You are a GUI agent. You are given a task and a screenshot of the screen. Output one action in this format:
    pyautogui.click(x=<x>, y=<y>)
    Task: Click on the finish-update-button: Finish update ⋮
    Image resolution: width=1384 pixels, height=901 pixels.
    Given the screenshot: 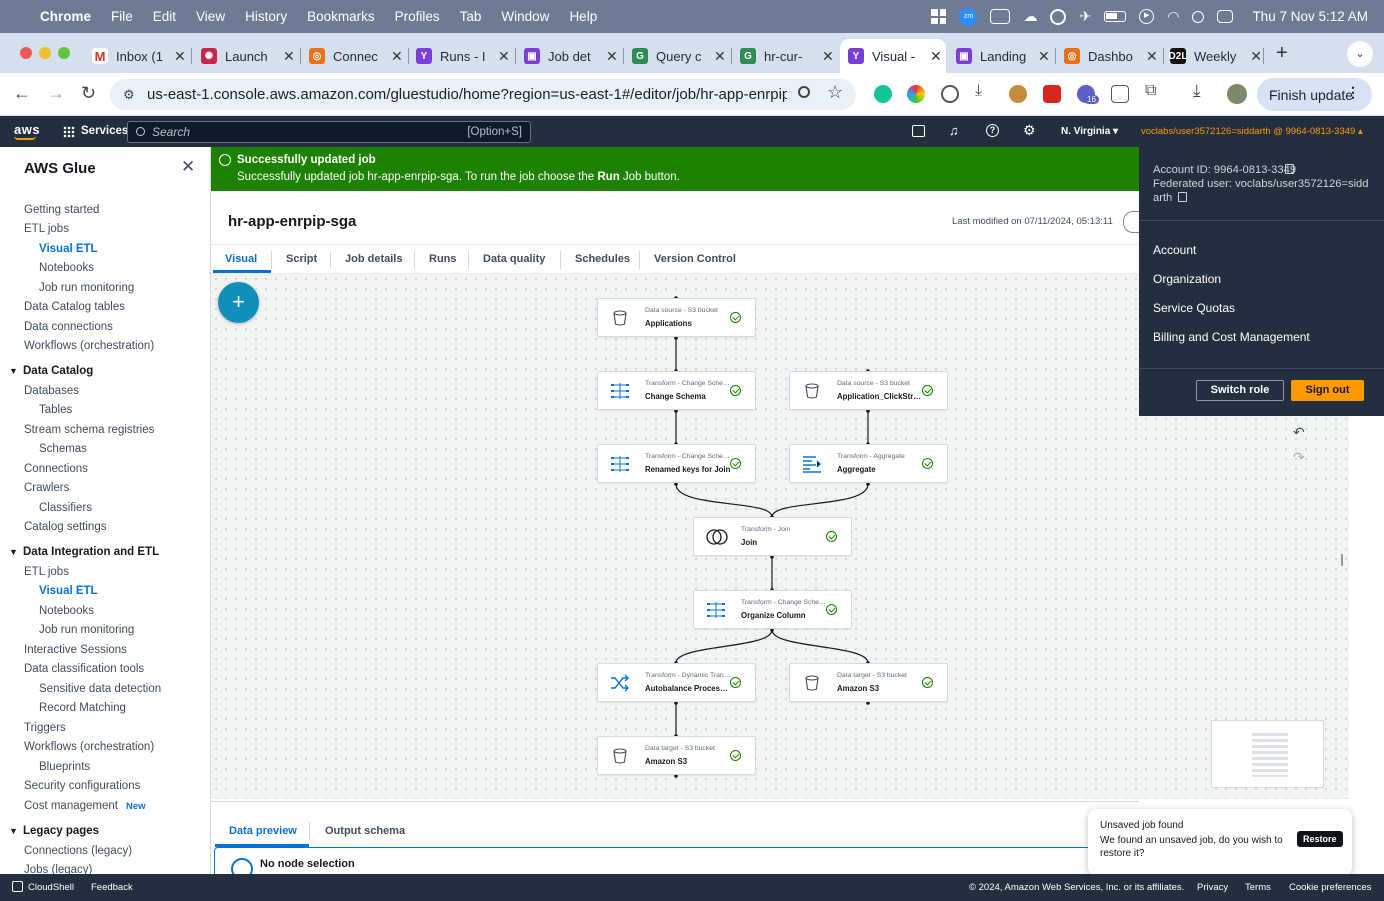 What is the action you would take?
    pyautogui.click(x=1314, y=94)
    